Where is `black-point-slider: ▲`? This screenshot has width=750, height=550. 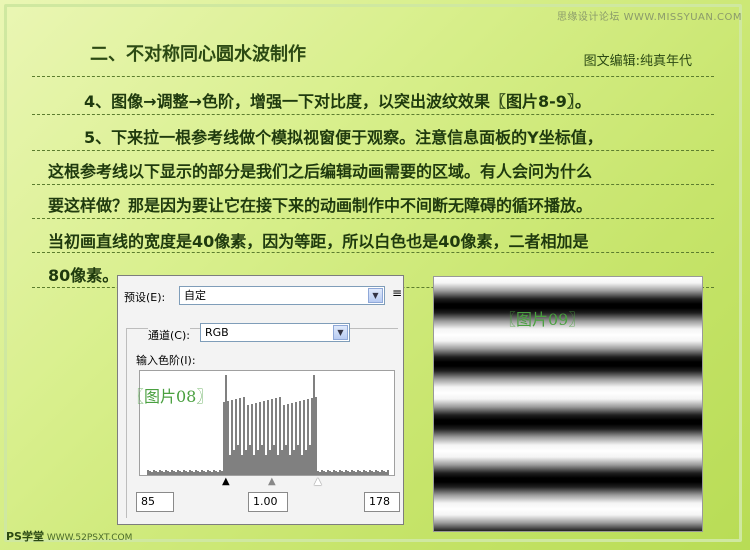 black-point-slider: ▲ is located at coordinates (226, 482).